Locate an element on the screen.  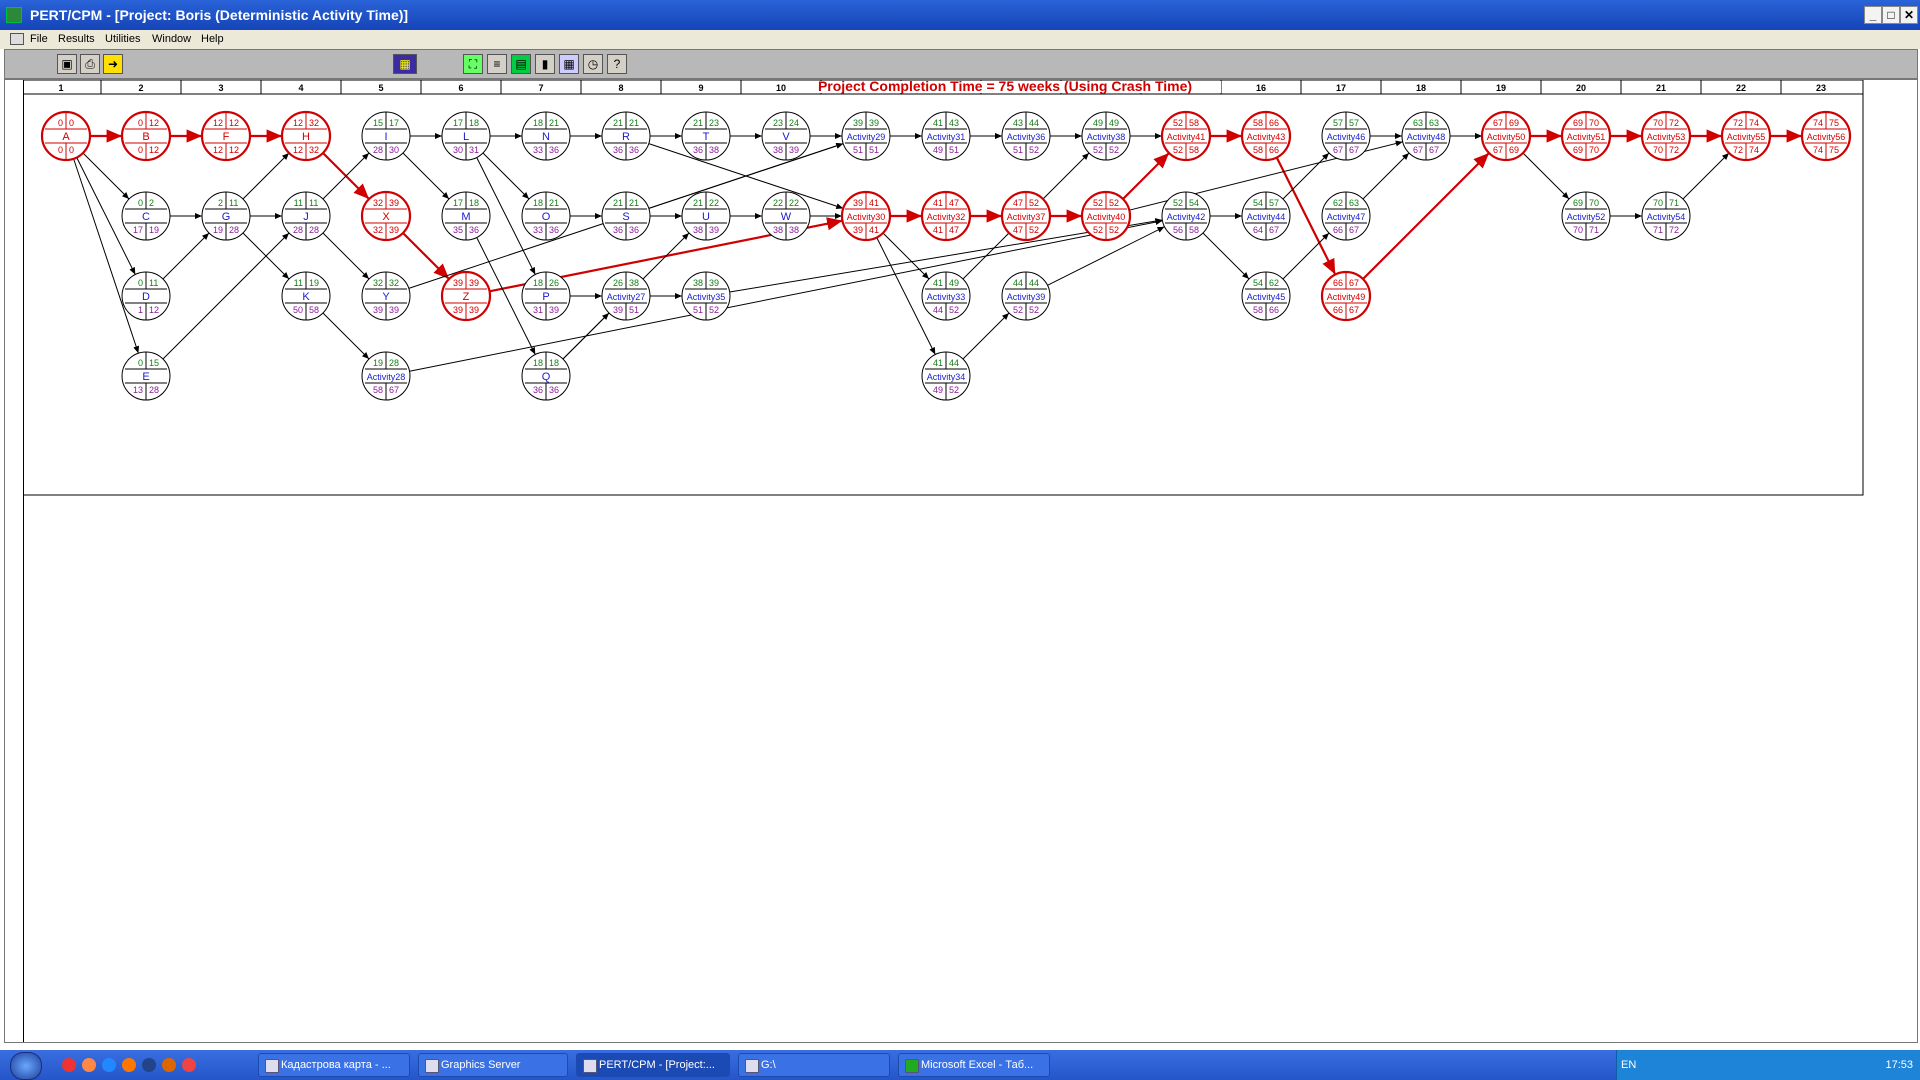
print-icon: ⎙ is located at coordinates (90, 64).